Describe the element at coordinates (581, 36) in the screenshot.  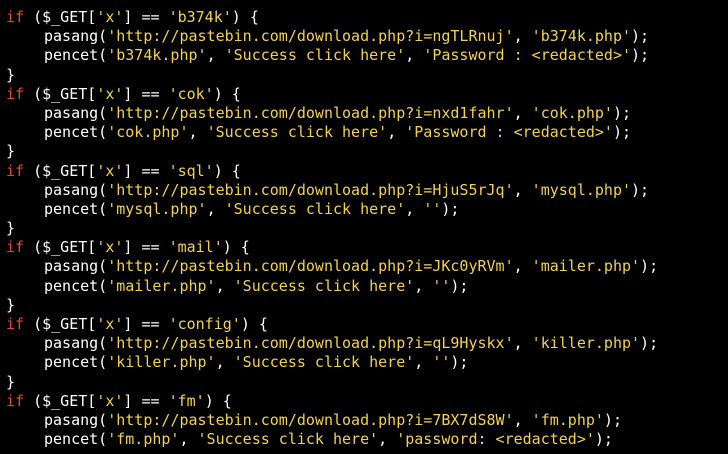
I see `pasang-filename: 'b374k.php'` at that location.